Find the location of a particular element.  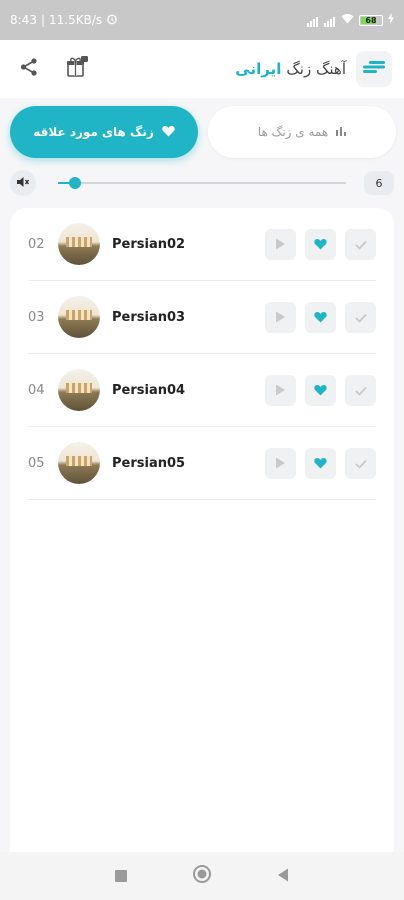

menu-icon is located at coordinates (374, 69).